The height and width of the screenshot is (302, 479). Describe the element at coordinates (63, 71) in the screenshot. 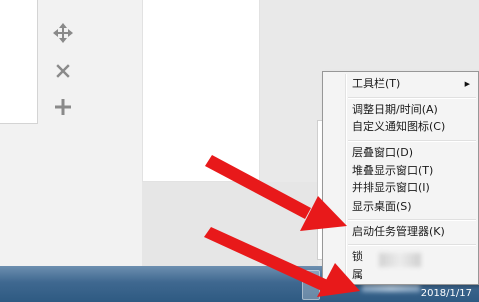

I see `close-icon` at that location.